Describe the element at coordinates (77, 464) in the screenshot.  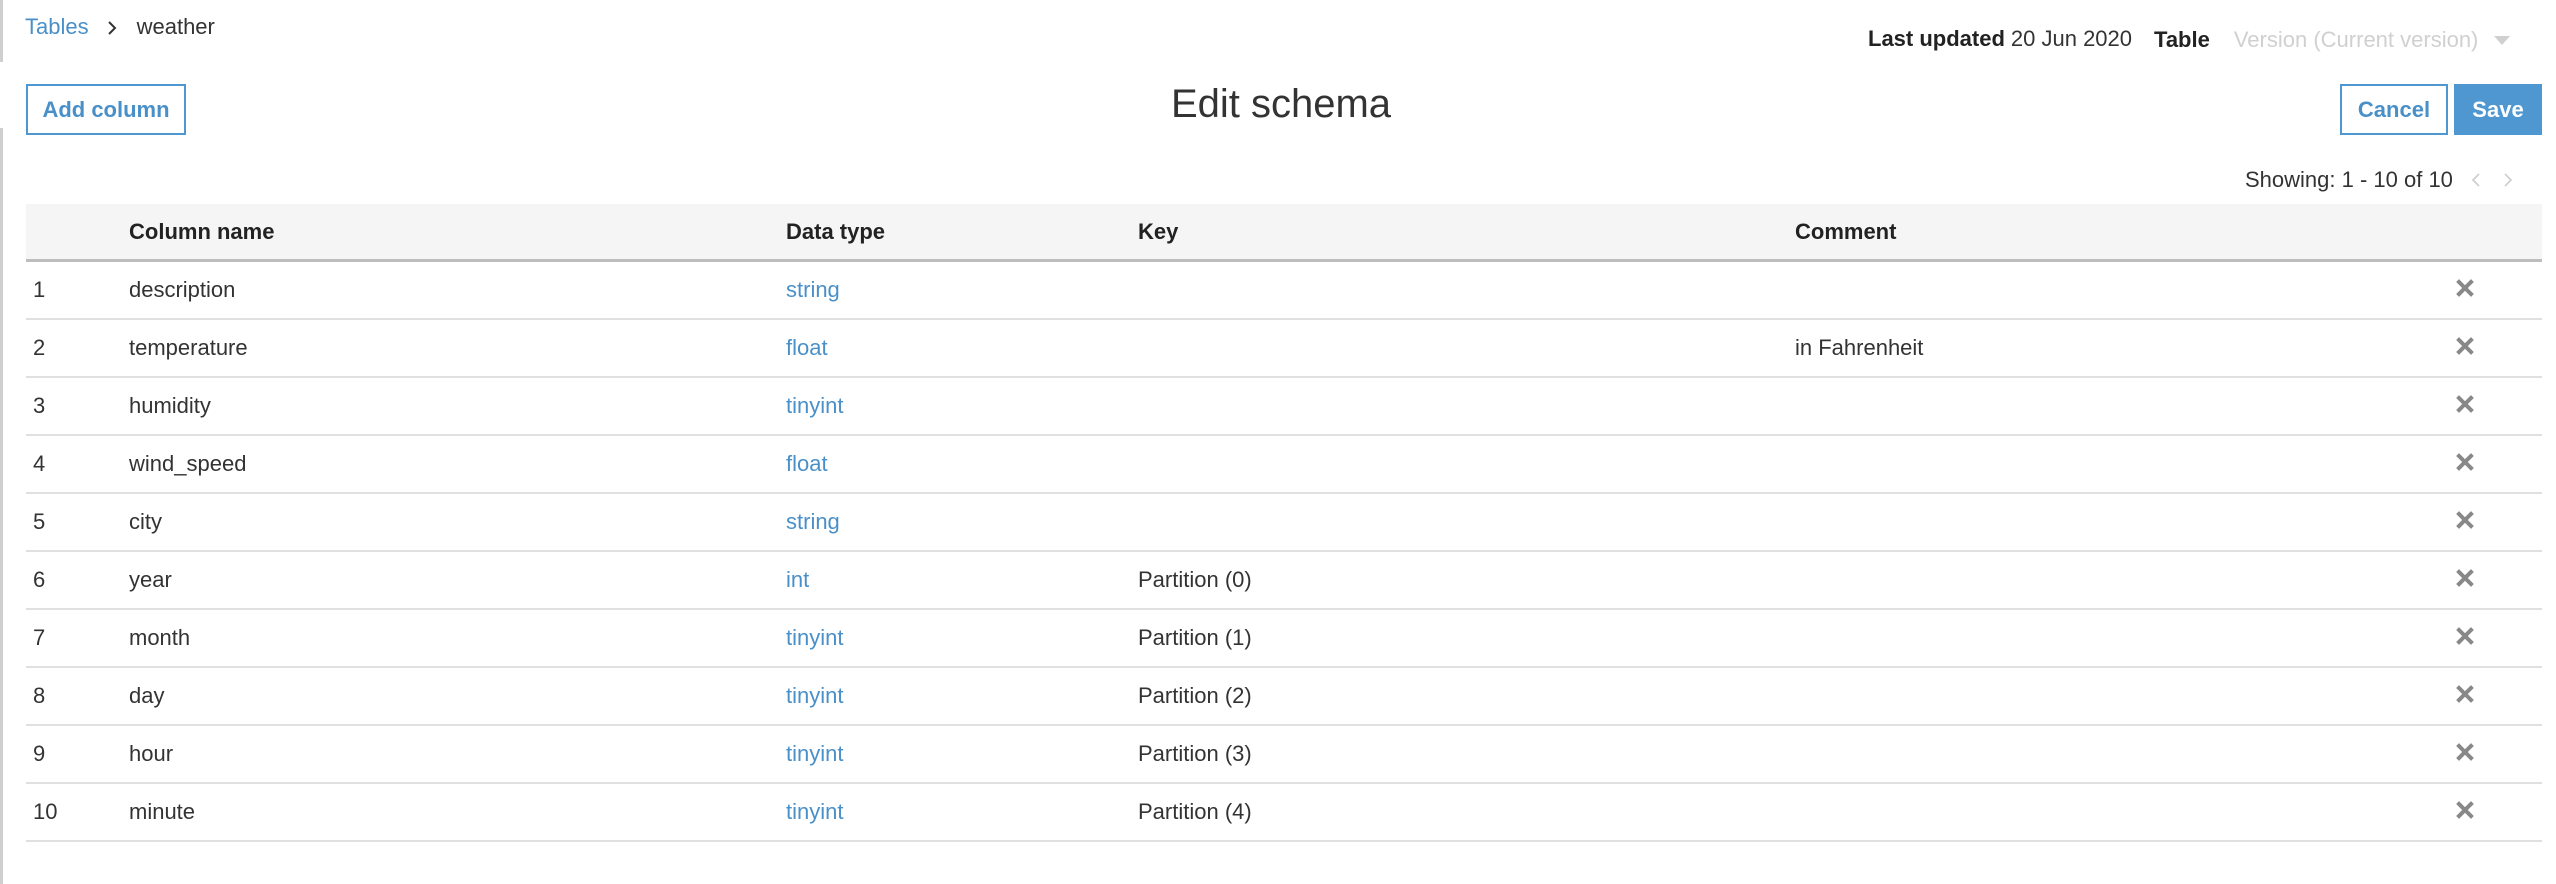
I see `row-index: 4` at that location.